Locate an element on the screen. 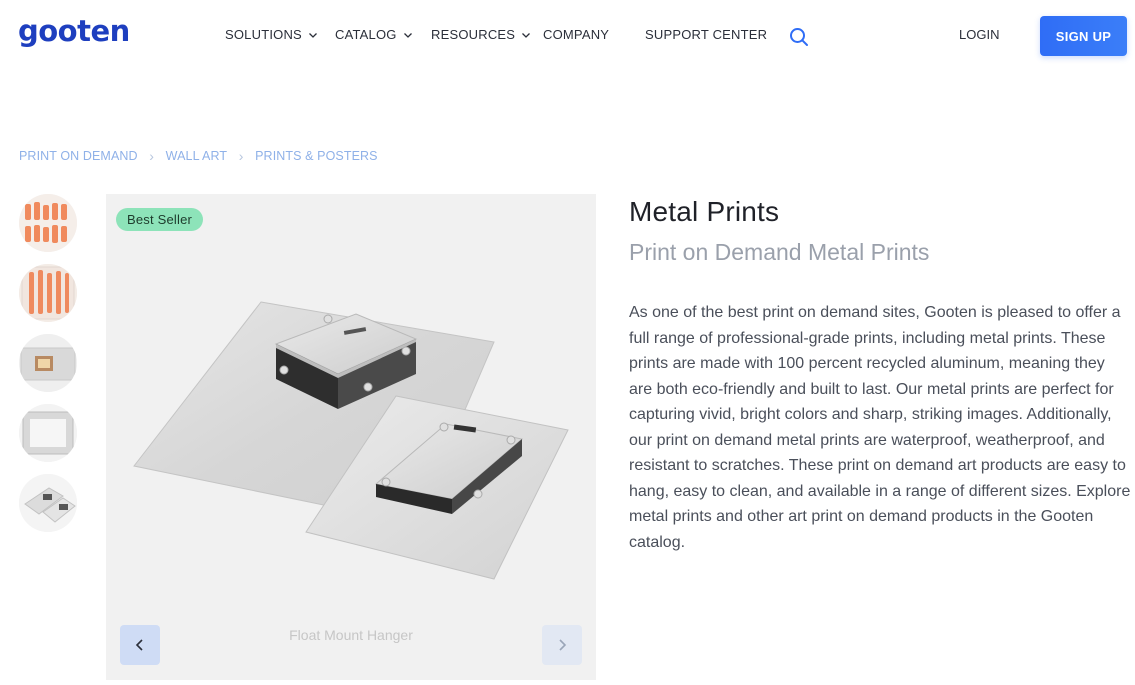 This screenshot has height=685, width=1135. sign-up-button: SIGN UP is located at coordinates (1083, 36).